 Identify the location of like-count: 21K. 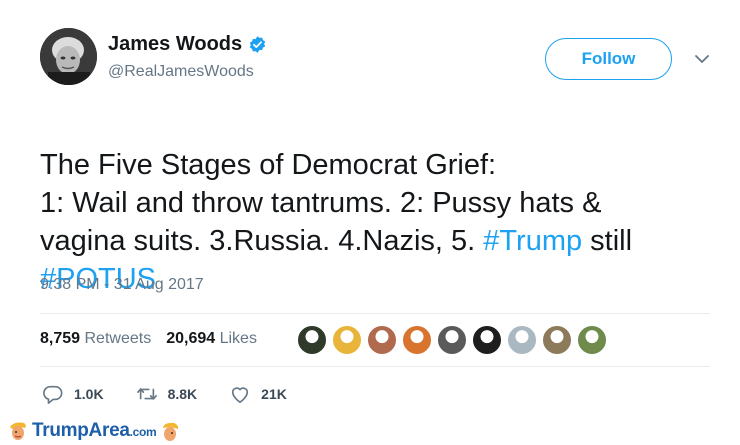
(274, 394).